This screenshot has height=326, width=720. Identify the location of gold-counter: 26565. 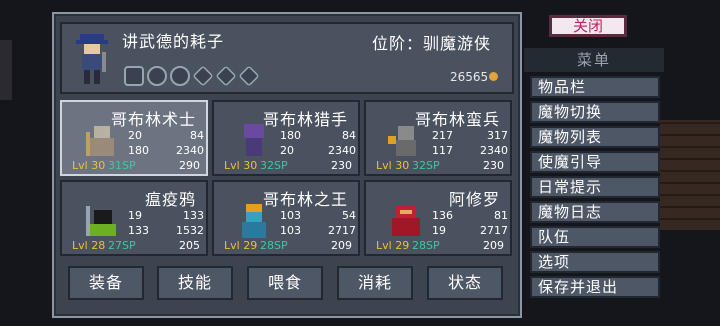
(474, 77).